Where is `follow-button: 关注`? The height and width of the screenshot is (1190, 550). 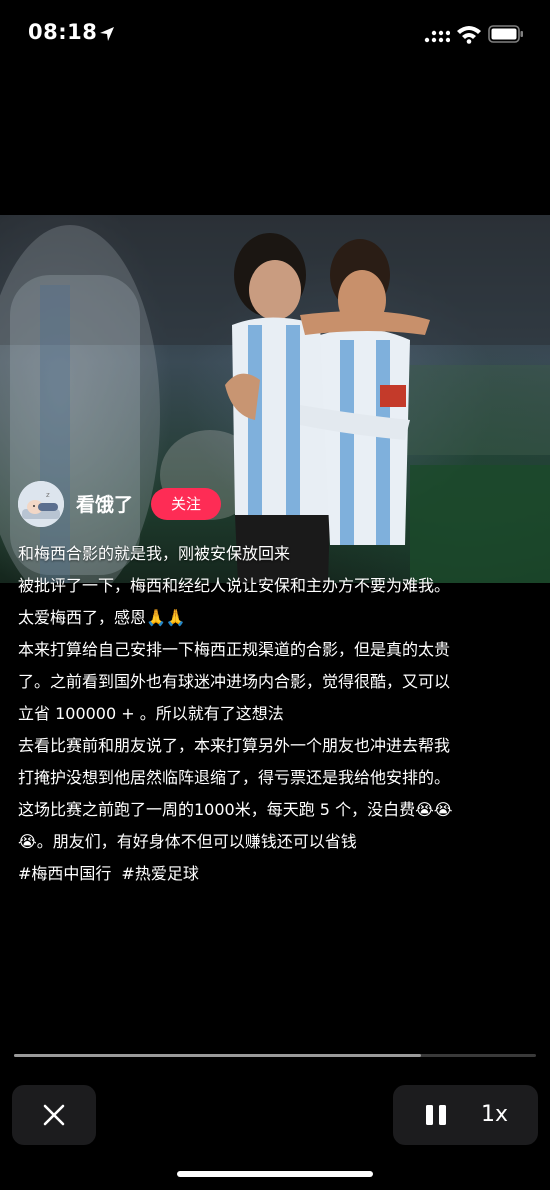
follow-button: 关注 is located at coordinates (186, 504).